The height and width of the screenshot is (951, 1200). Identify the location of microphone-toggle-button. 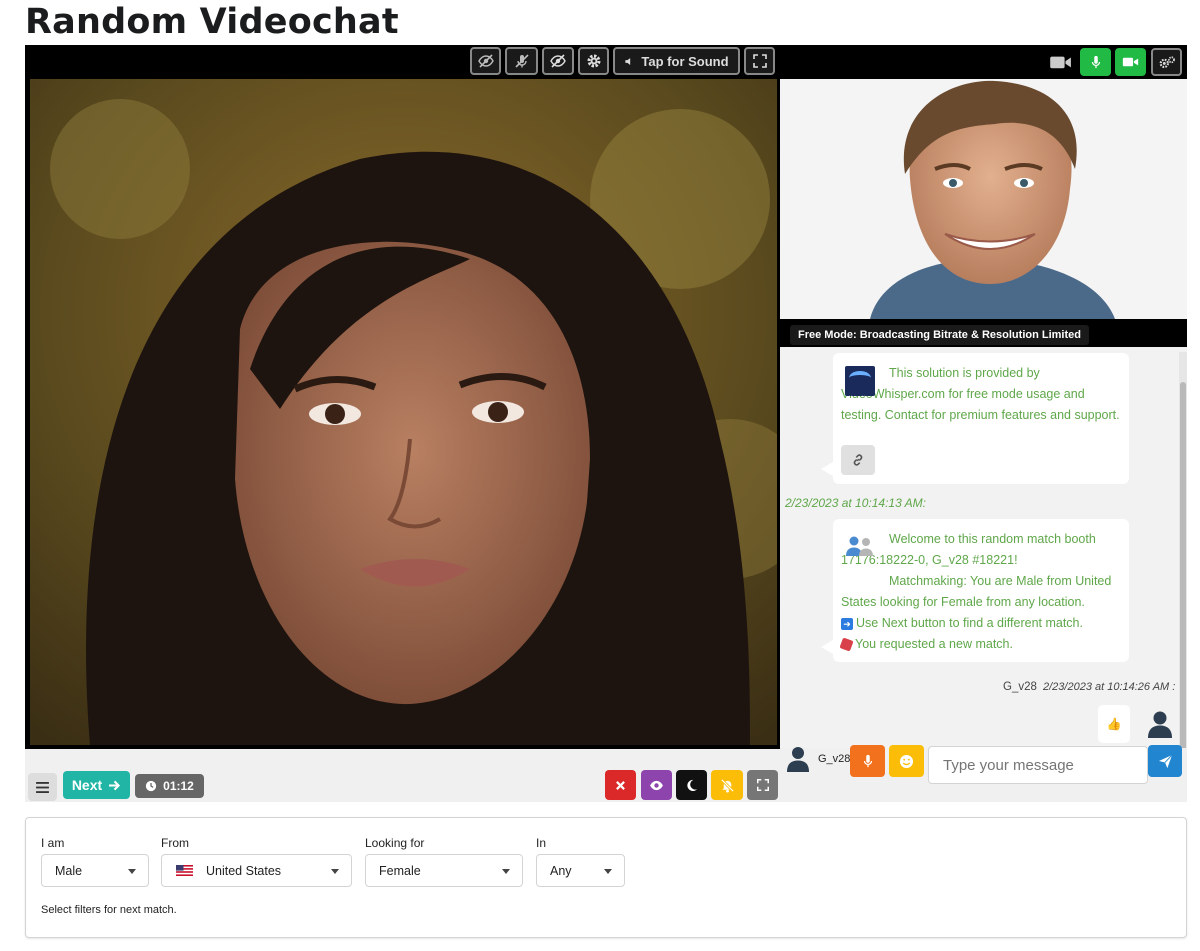
(1095, 62).